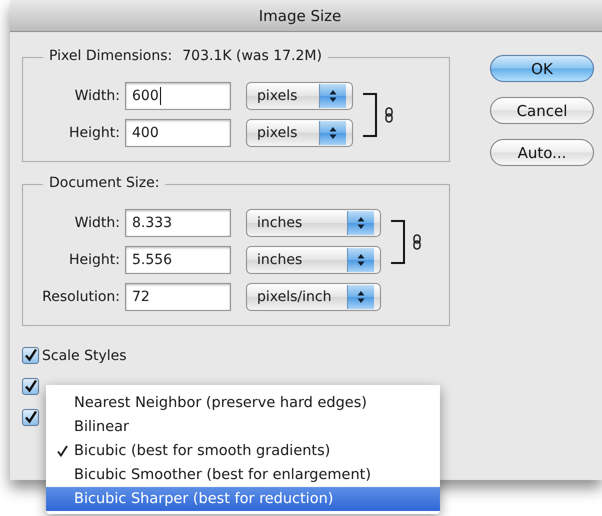 This screenshot has width=602, height=516. Describe the element at coordinates (178, 133) in the screenshot. I see `number-field: 400` at that location.